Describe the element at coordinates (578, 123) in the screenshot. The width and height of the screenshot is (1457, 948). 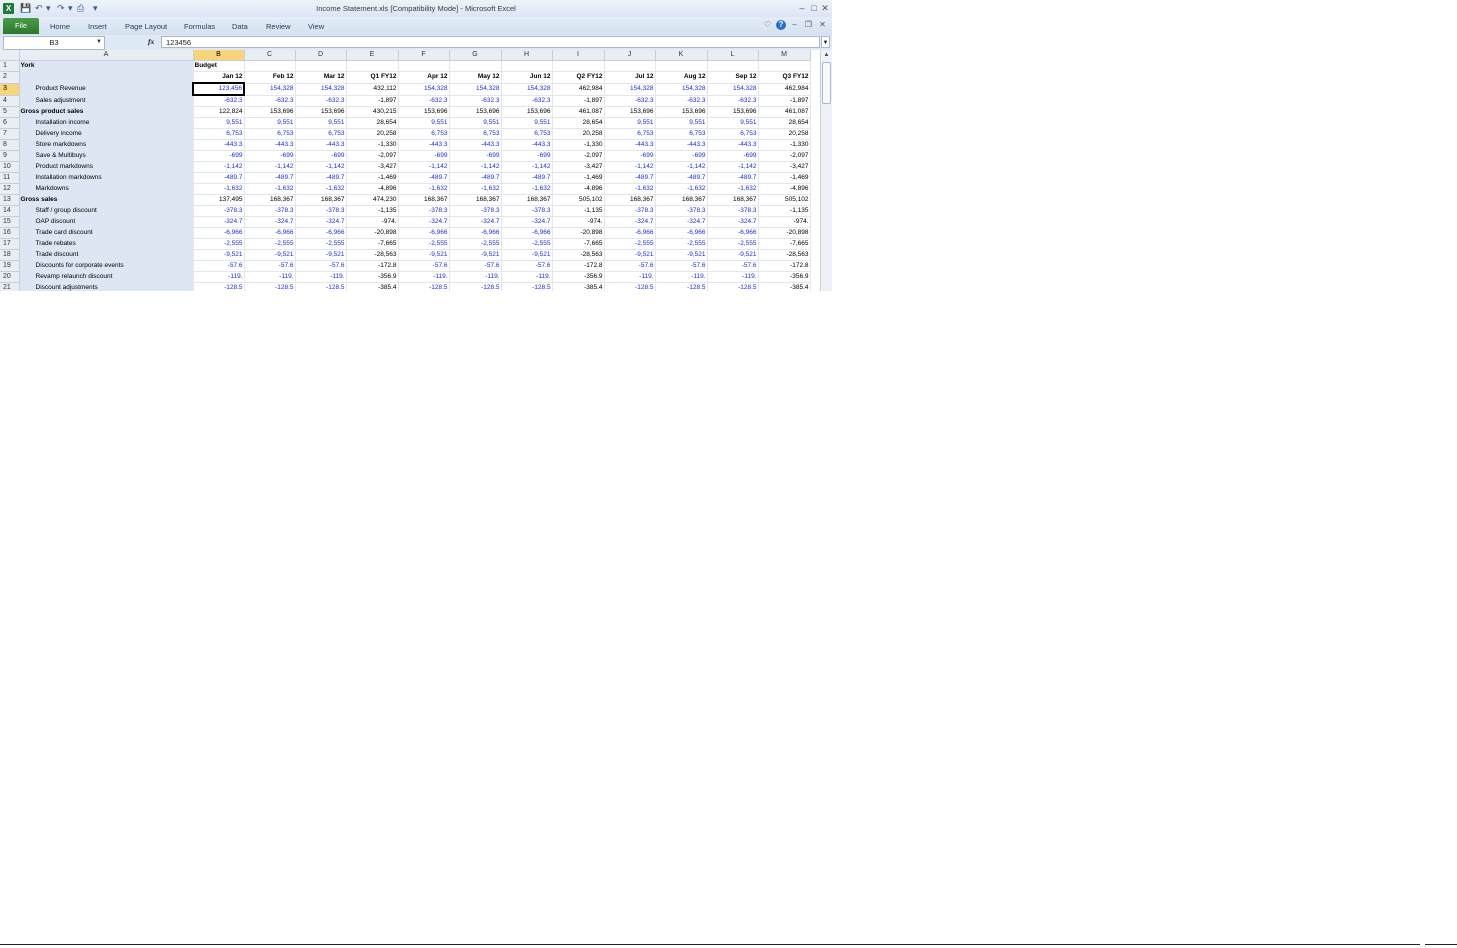
I see `cell: 28,654` at that location.